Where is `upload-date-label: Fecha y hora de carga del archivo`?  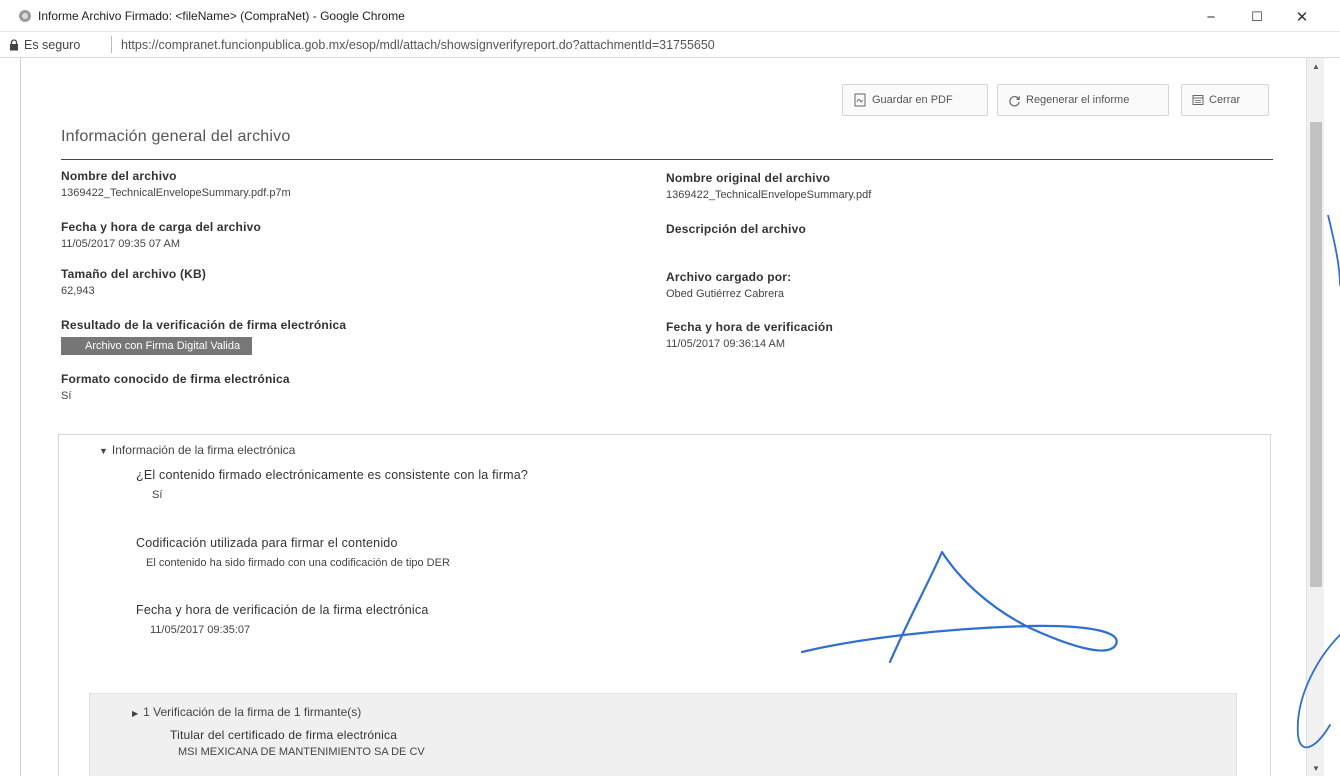
upload-date-label: Fecha y hora de carga del archivo is located at coordinates (161, 227).